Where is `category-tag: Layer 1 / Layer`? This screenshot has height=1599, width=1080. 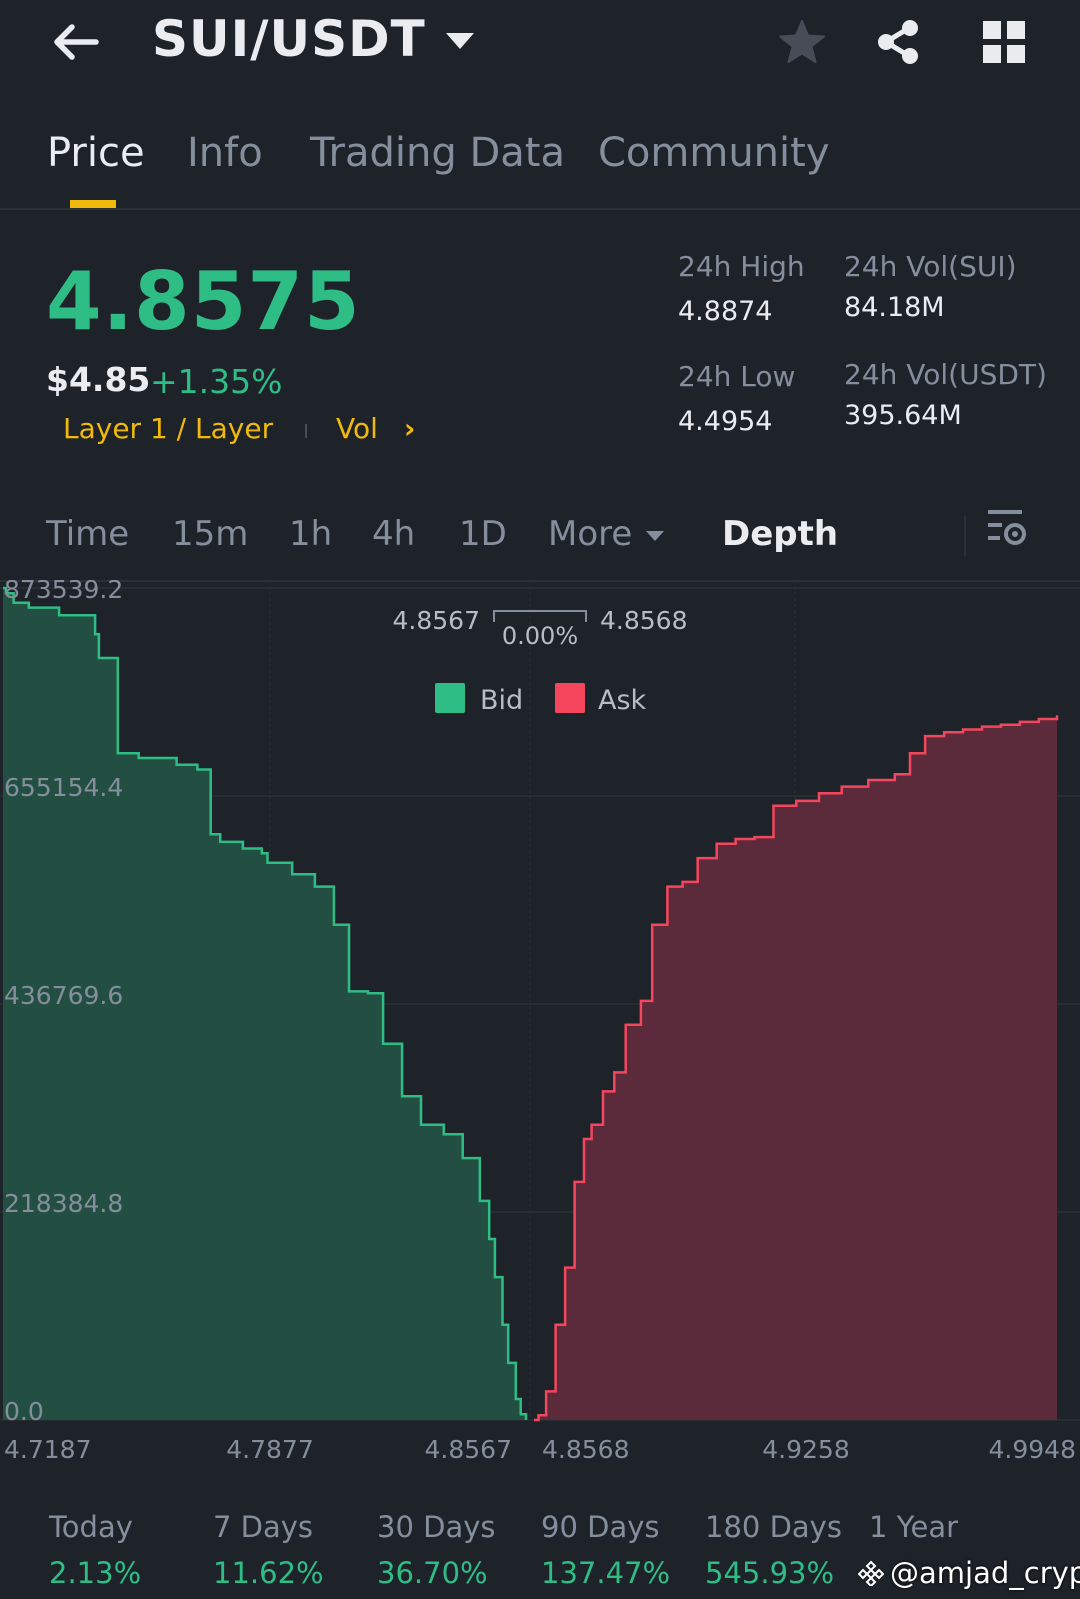
category-tag: Layer 1 / Layer is located at coordinates (168, 428).